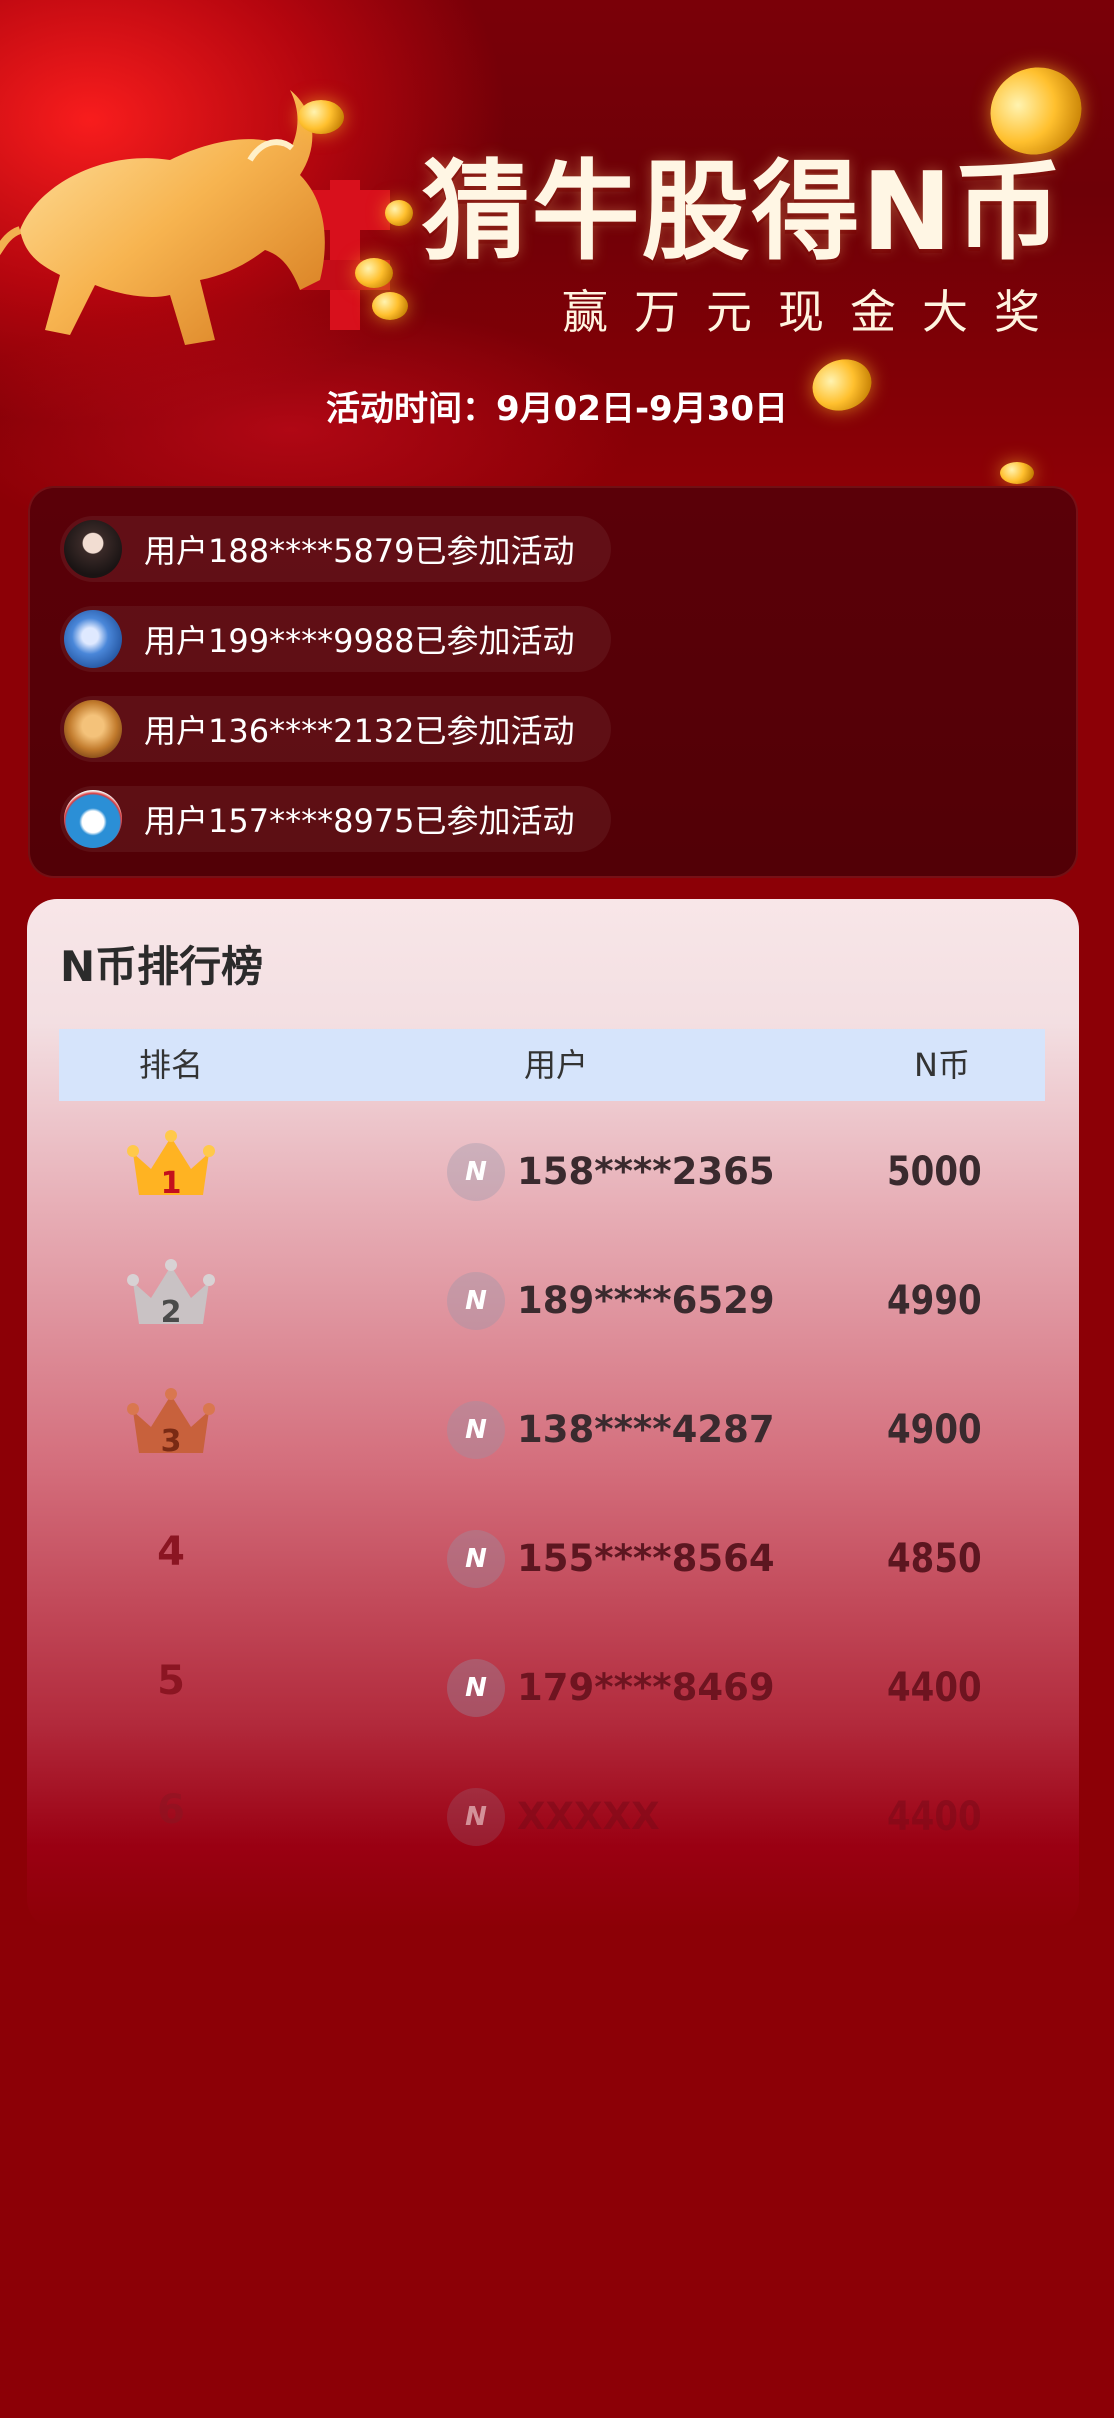  What do you see at coordinates (171, 1552) in the screenshot?
I see `rank-number: 4` at bounding box center [171, 1552].